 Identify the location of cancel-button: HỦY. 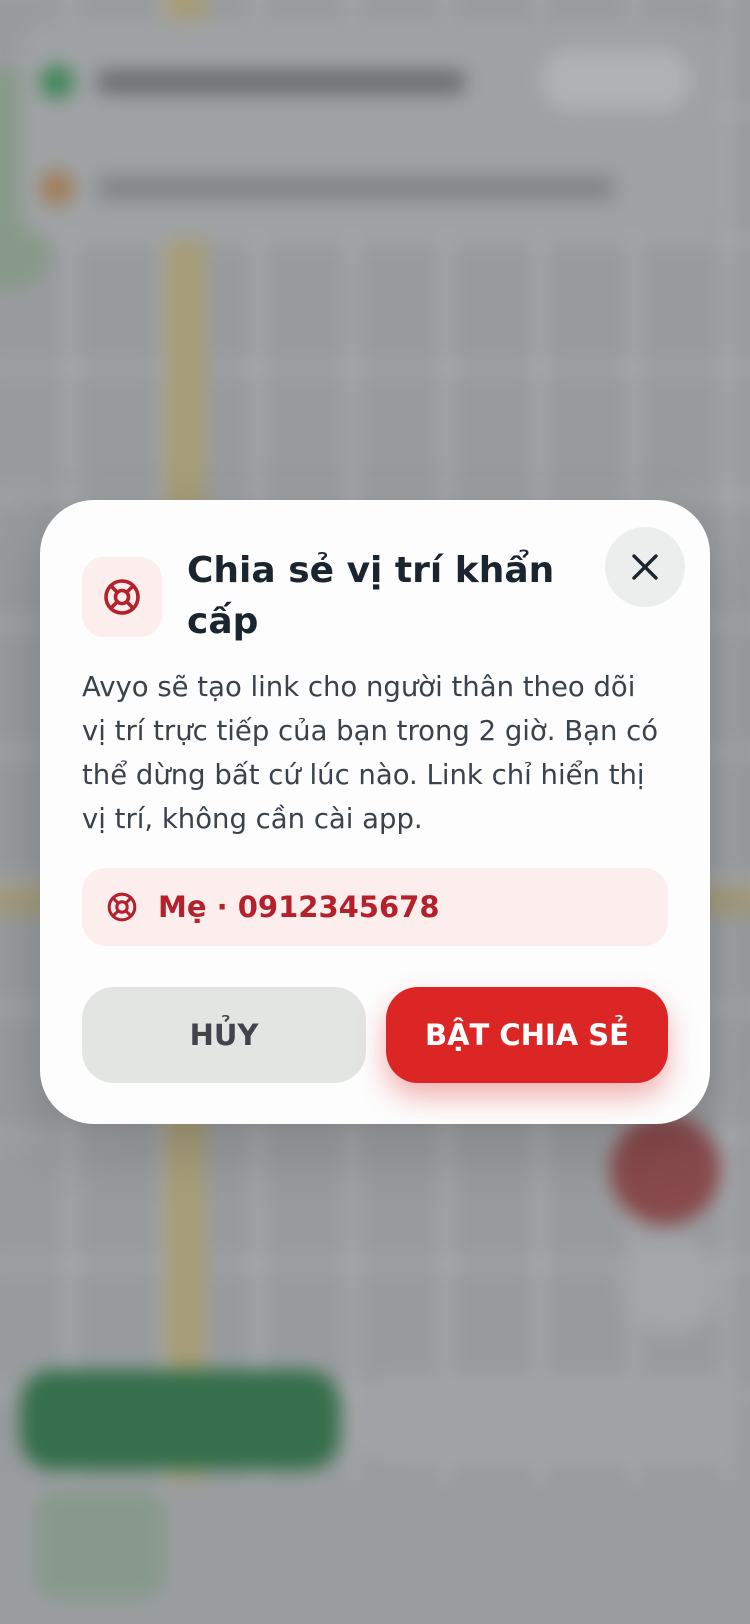
(224, 1035).